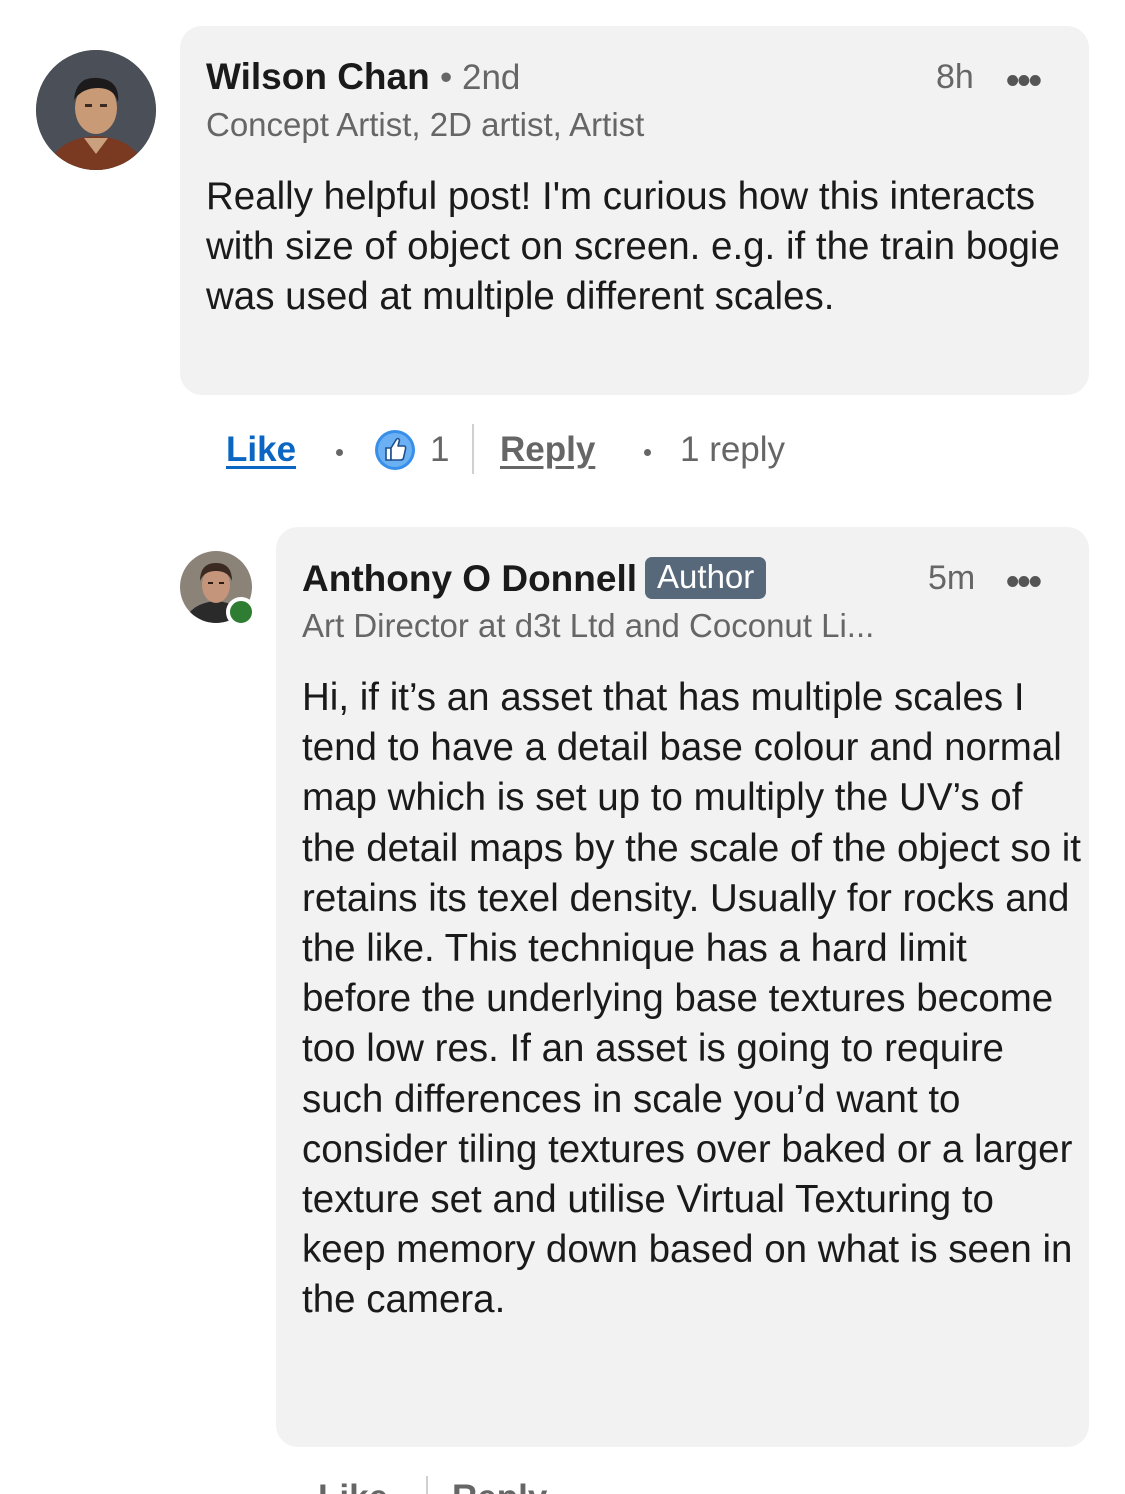  I want to click on reply-author: Anthony O Donnell Author, so click(534, 578).